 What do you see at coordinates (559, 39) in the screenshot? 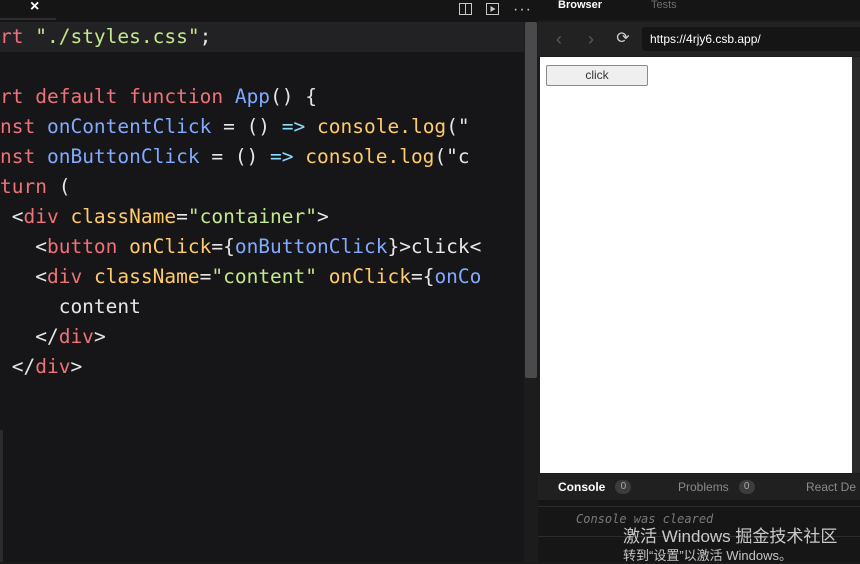
I see `back-arrow-icon: ‹` at bounding box center [559, 39].